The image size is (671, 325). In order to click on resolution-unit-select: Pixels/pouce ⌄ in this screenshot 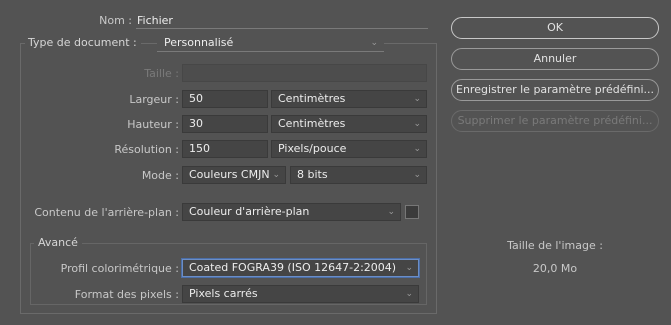, I will do `click(349, 149)`.